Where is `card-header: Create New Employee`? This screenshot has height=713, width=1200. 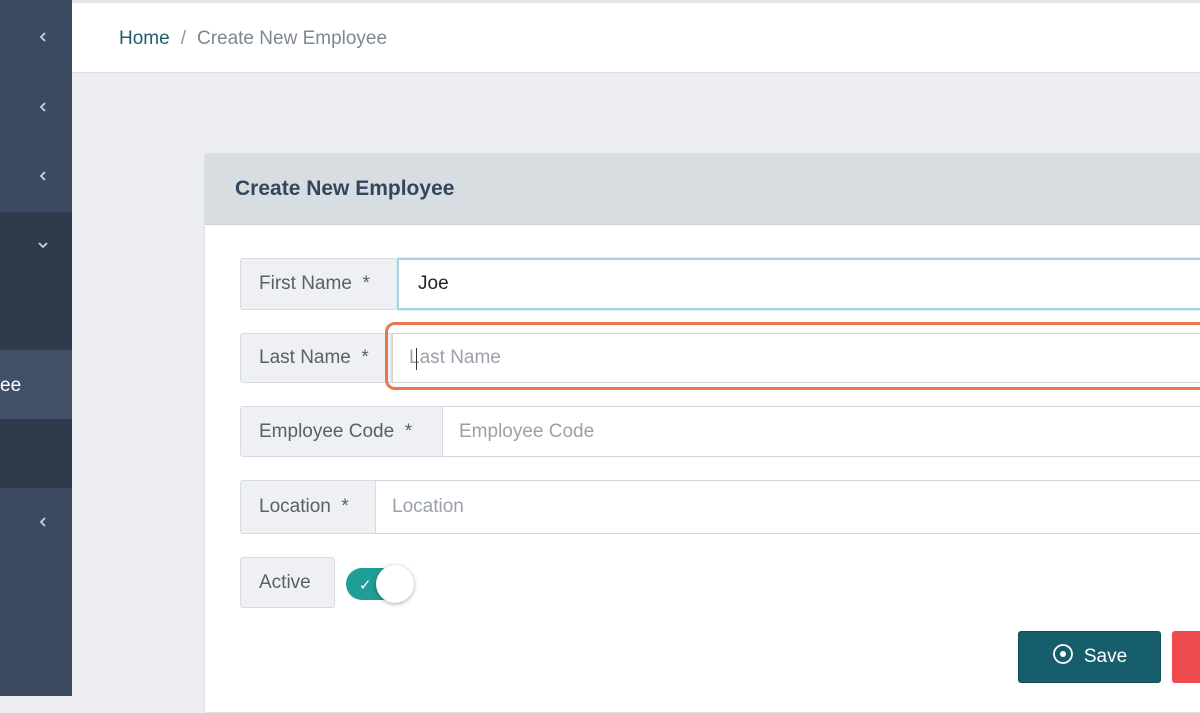 card-header: Create New Employee is located at coordinates (702, 189).